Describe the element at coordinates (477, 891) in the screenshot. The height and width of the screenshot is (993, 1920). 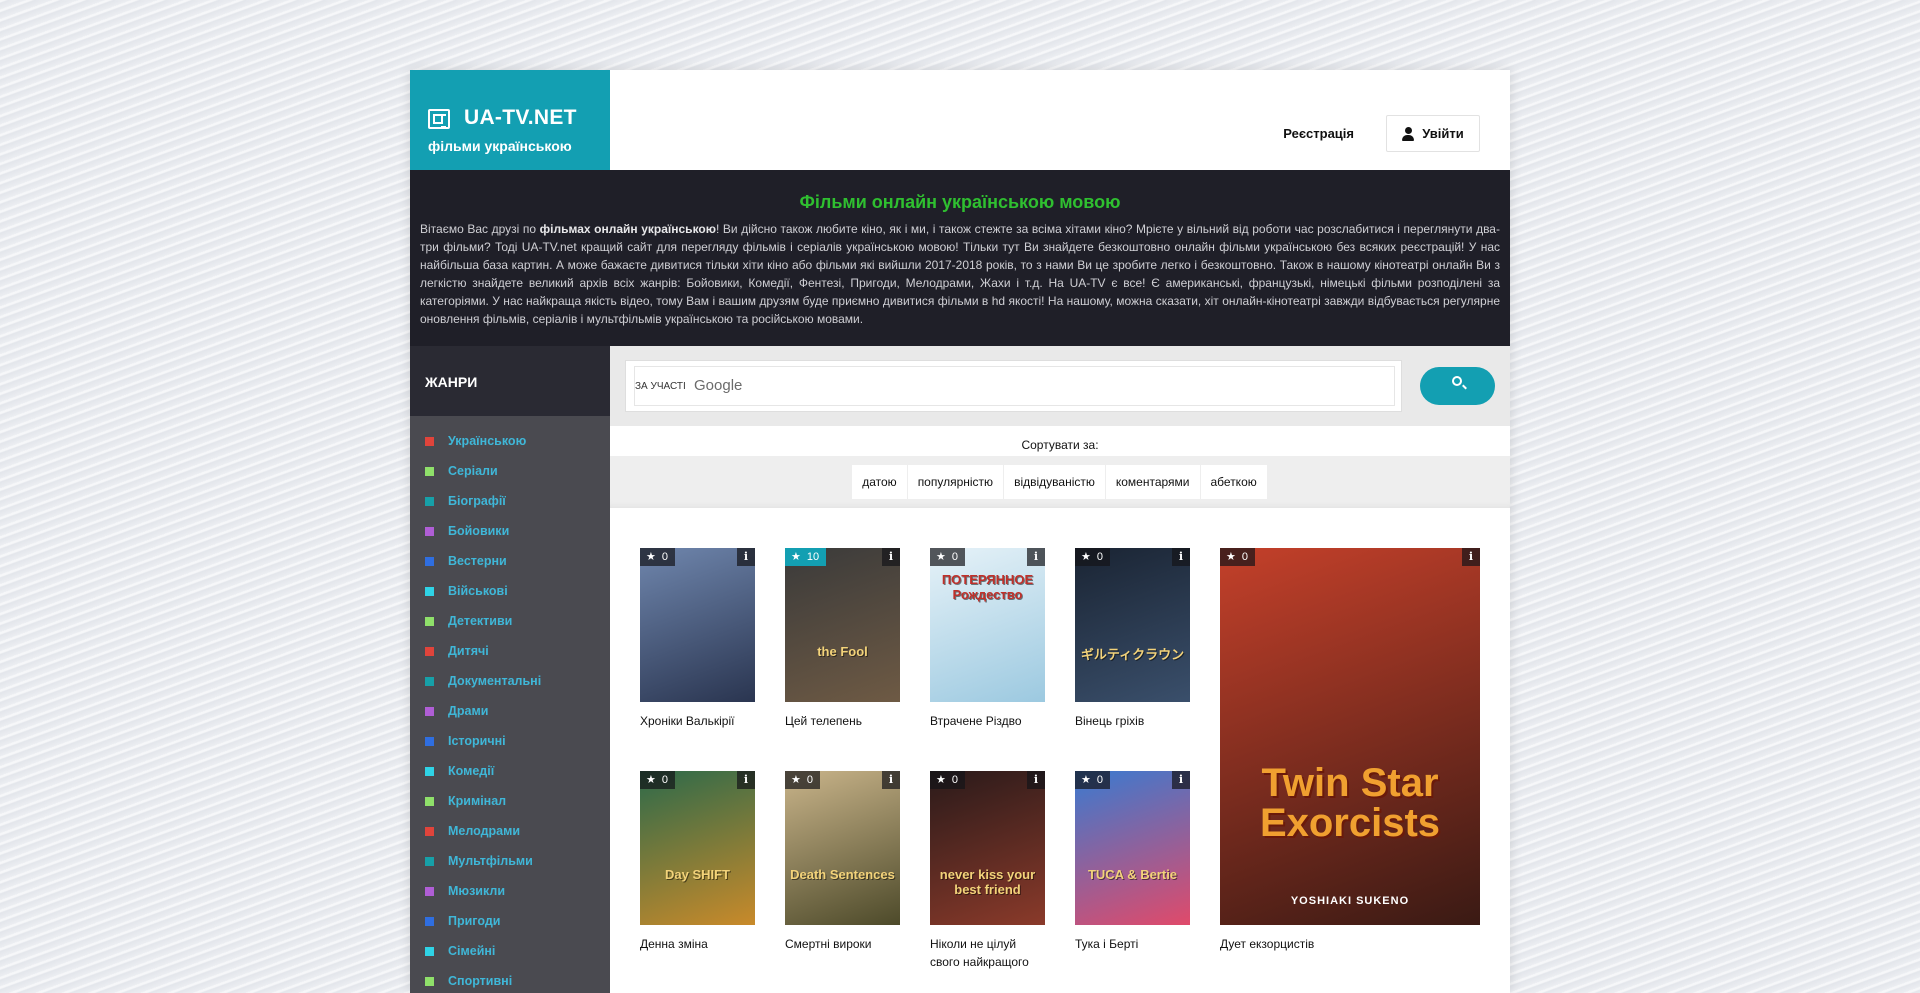
I see `genre-label: Мюзикли` at that location.